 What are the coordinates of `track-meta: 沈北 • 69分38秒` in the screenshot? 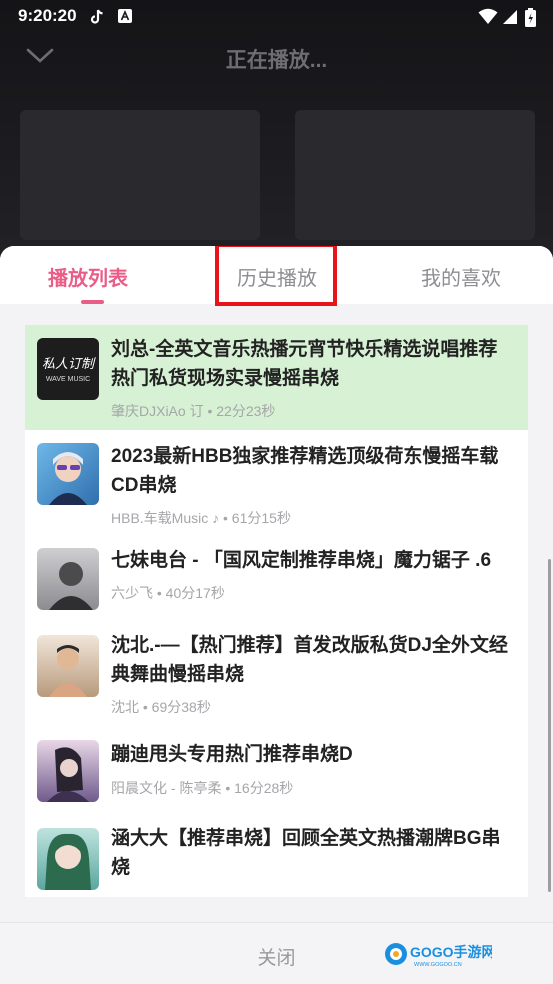 It's located at (161, 707).